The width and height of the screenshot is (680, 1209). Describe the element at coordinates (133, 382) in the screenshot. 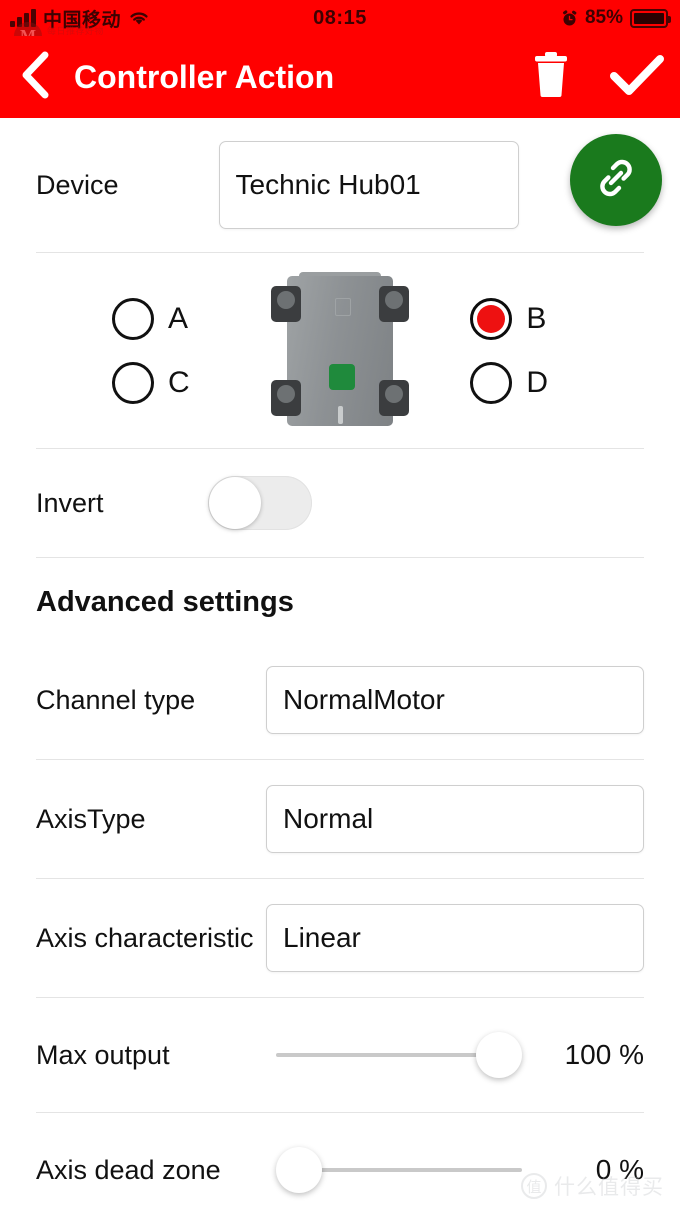

I see `radio-c-icon` at that location.